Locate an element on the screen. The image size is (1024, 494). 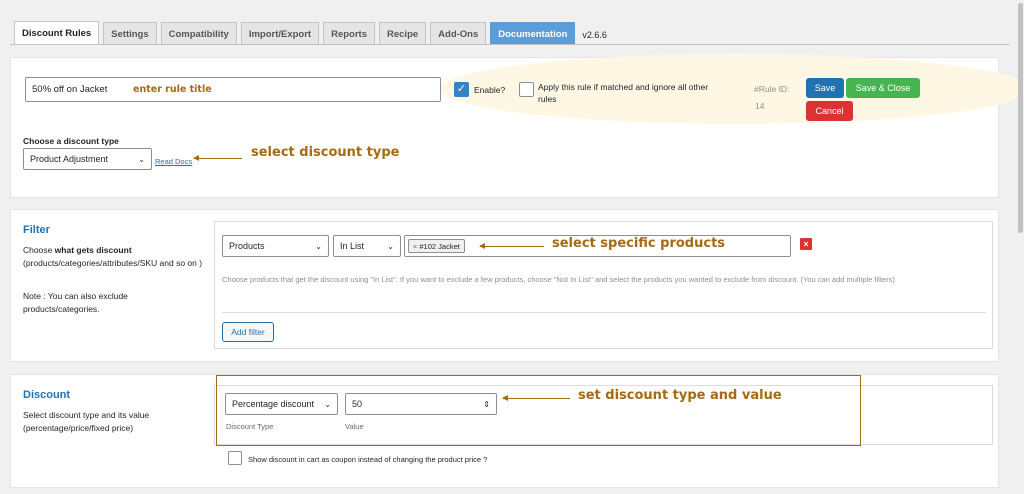
discount-value-caption: Value is located at coordinates (354, 426).